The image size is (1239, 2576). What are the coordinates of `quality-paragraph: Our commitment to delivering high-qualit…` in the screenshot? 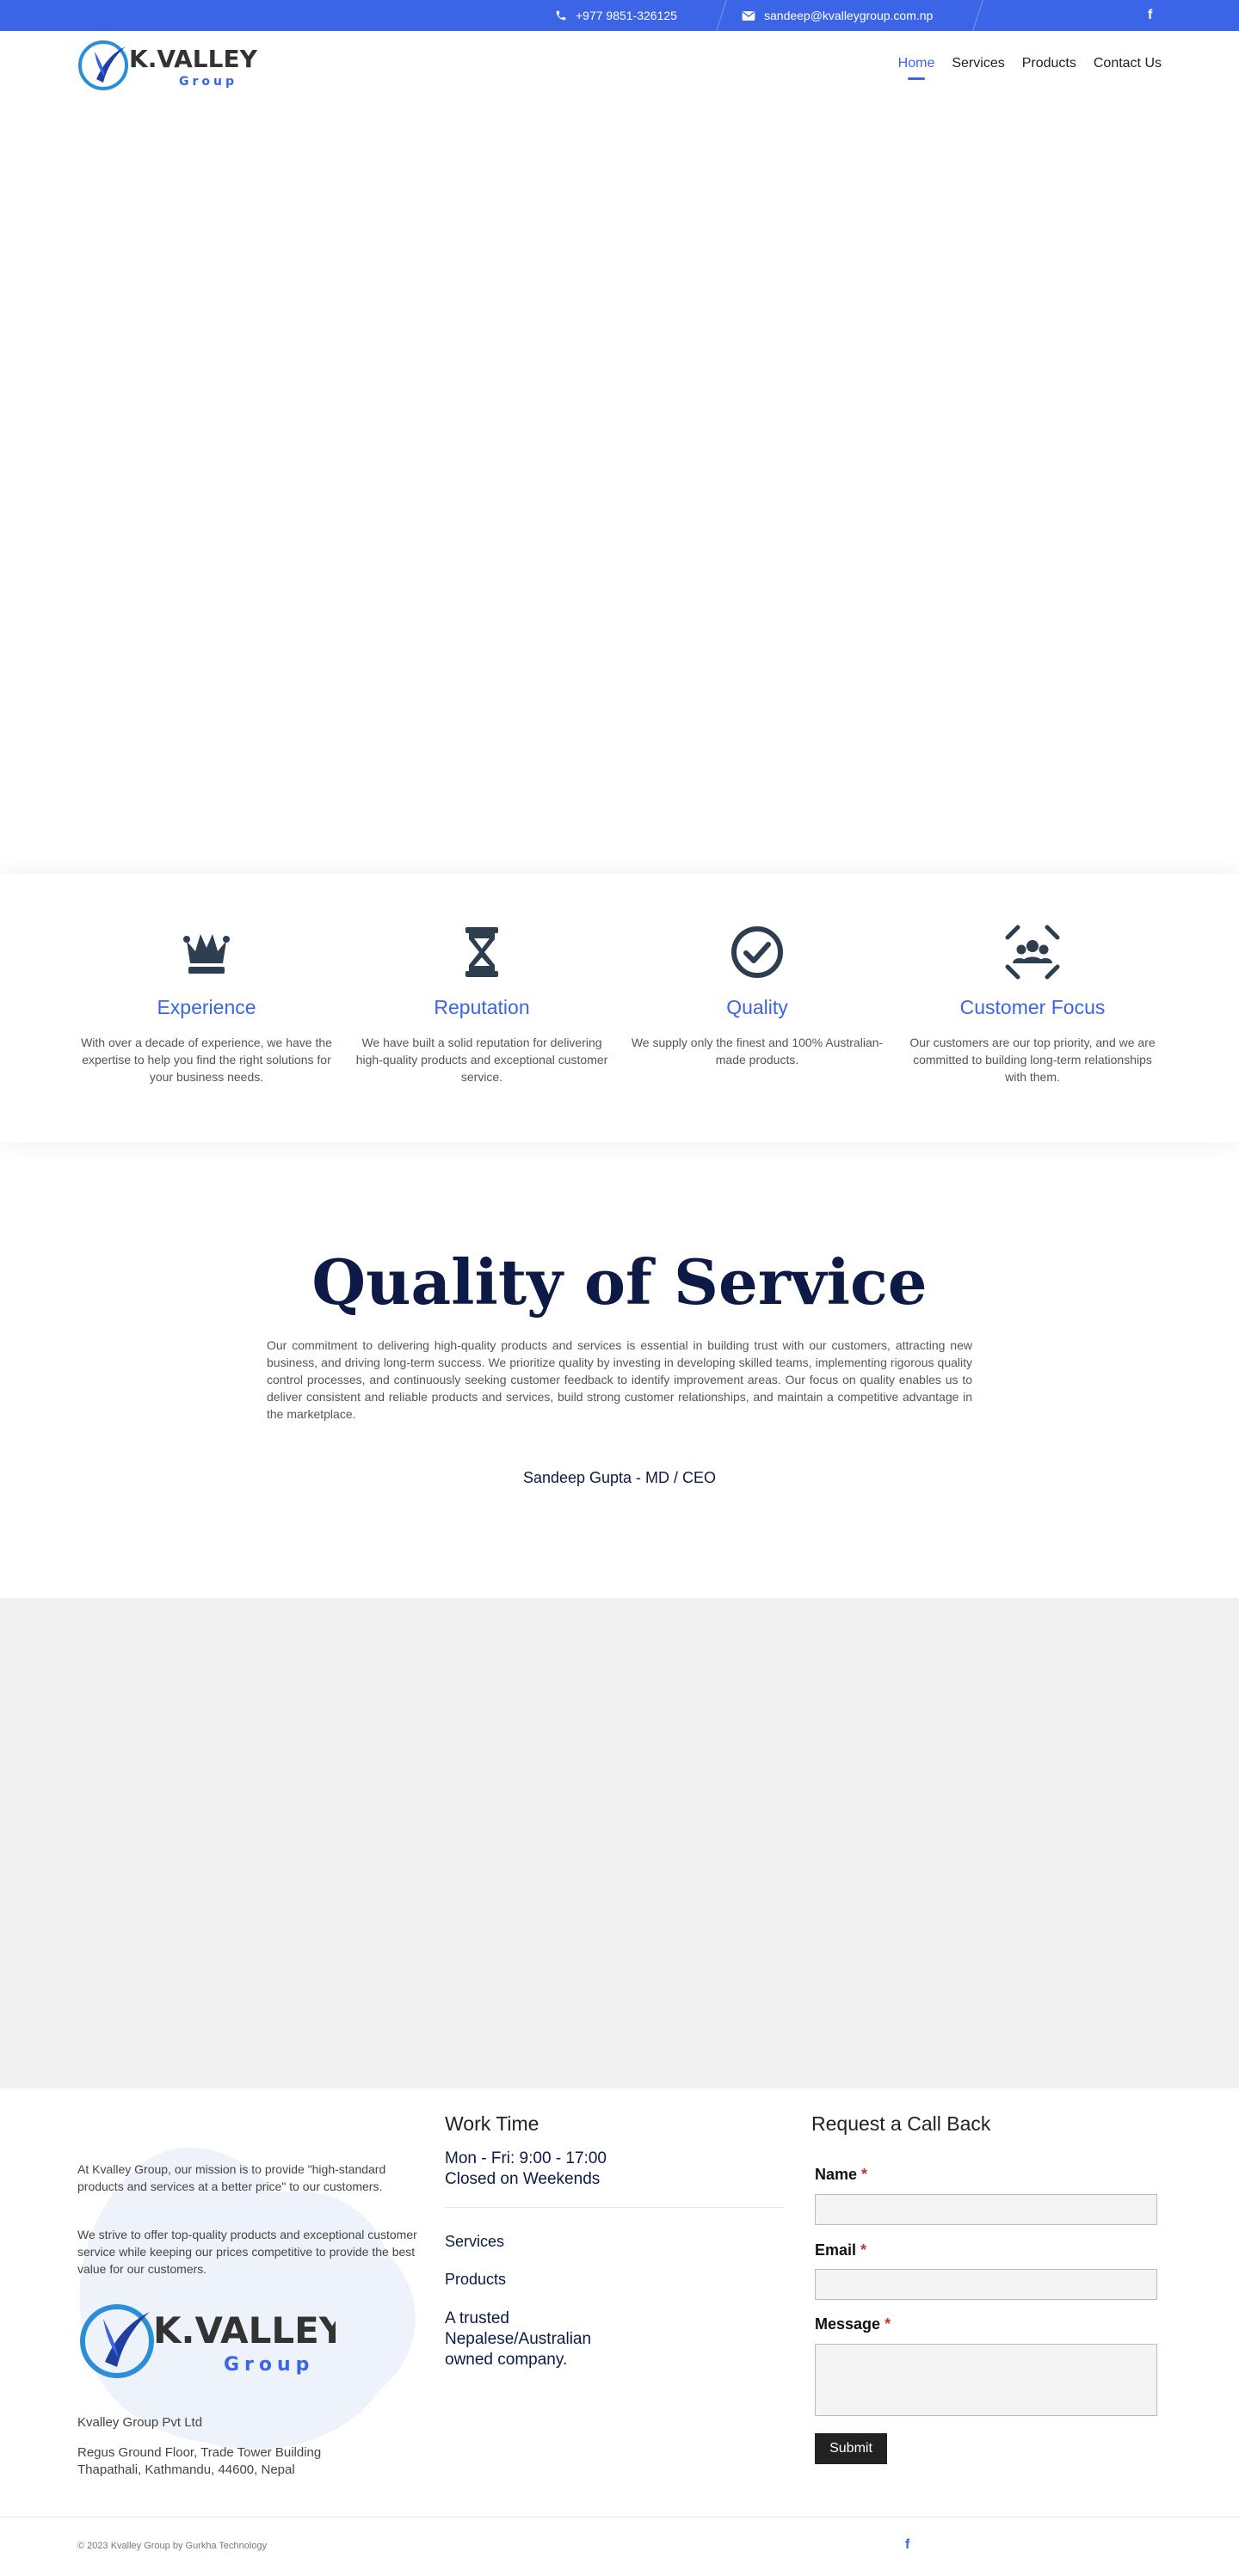 It's located at (619, 1379).